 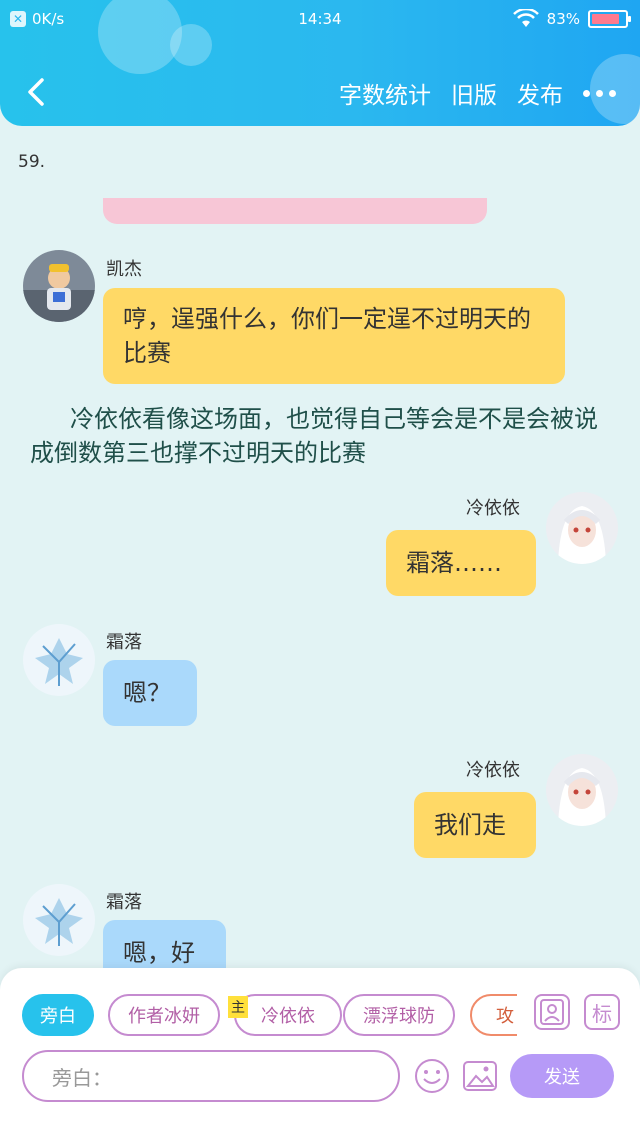 What do you see at coordinates (150, 693) in the screenshot?
I see `chat-bubble: 嗯？` at bounding box center [150, 693].